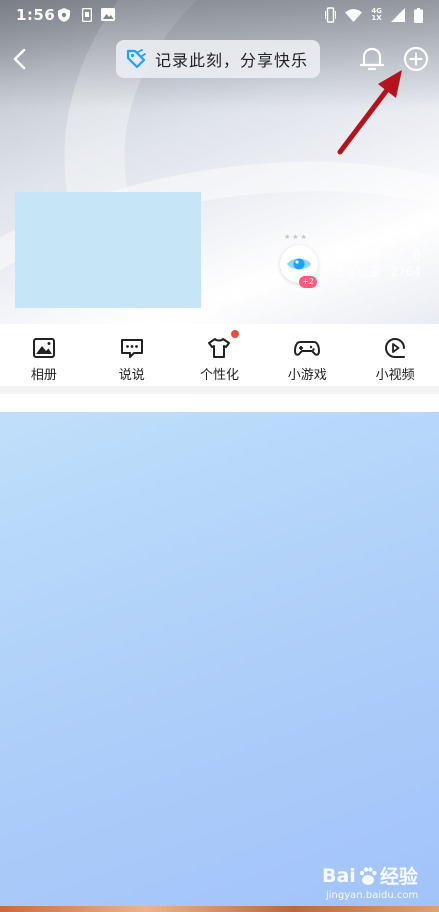 This screenshot has height=912, width=439. I want to click on tool-album-label: 相册, so click(43, 375).